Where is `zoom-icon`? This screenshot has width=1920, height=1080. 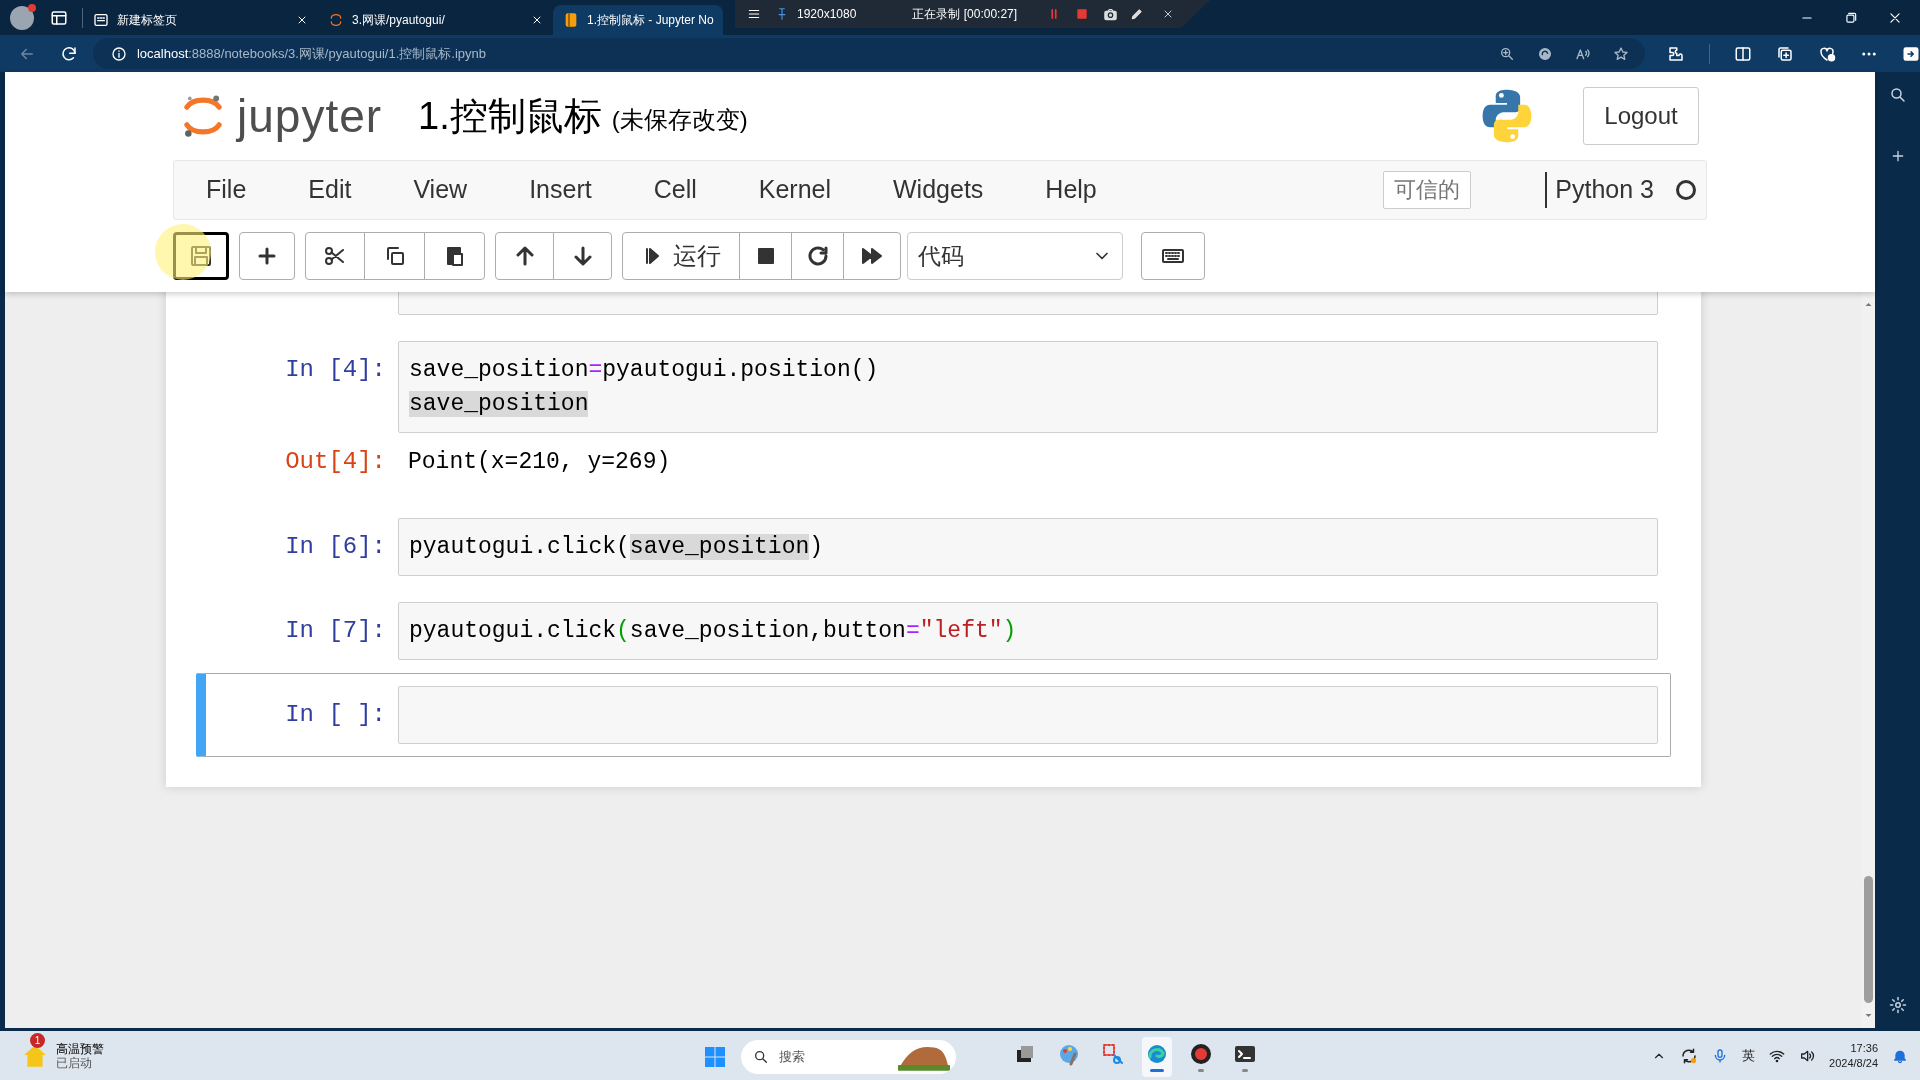
zoom-icon is located at coordinates (1507, 53).